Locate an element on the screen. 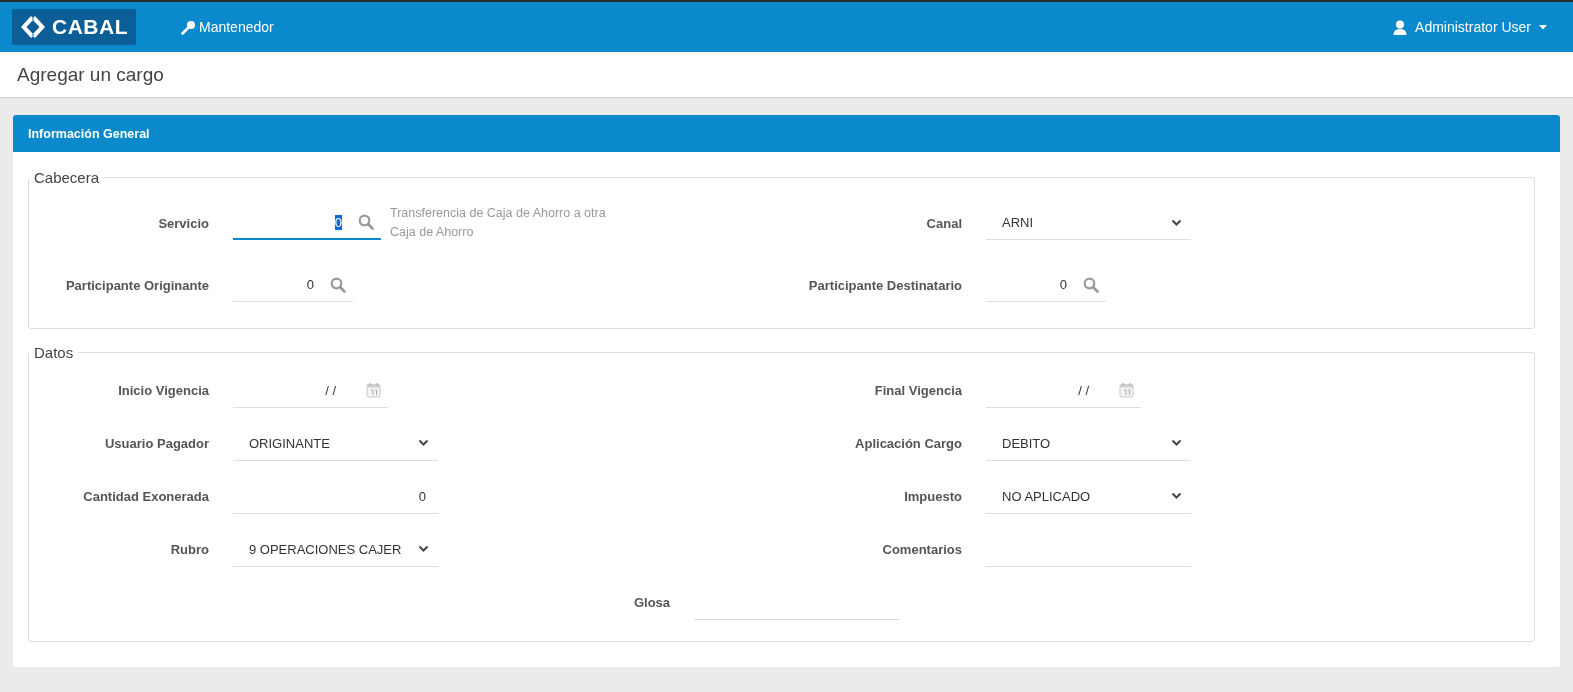  dropdown: DEBITO is located at coordinates (1088, 443).